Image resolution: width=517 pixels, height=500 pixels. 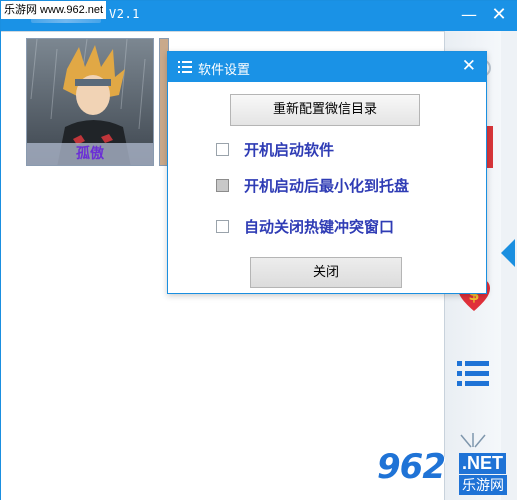 I want to click on app-version: V2.1, so click(x=124, y=14).